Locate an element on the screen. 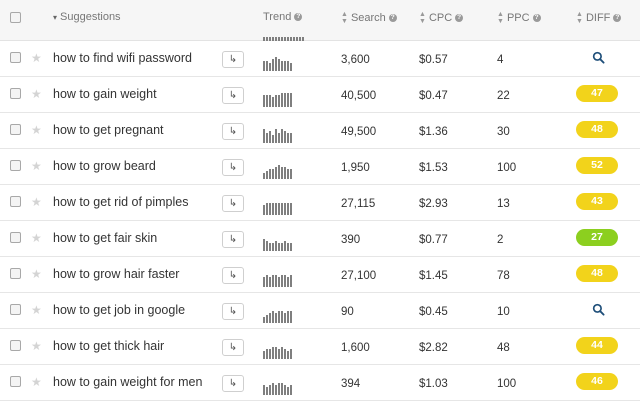 This screenshot has height=404, width=640. suggestions-column-header: ▾ Suggestions is located at coordinates (87, 17).